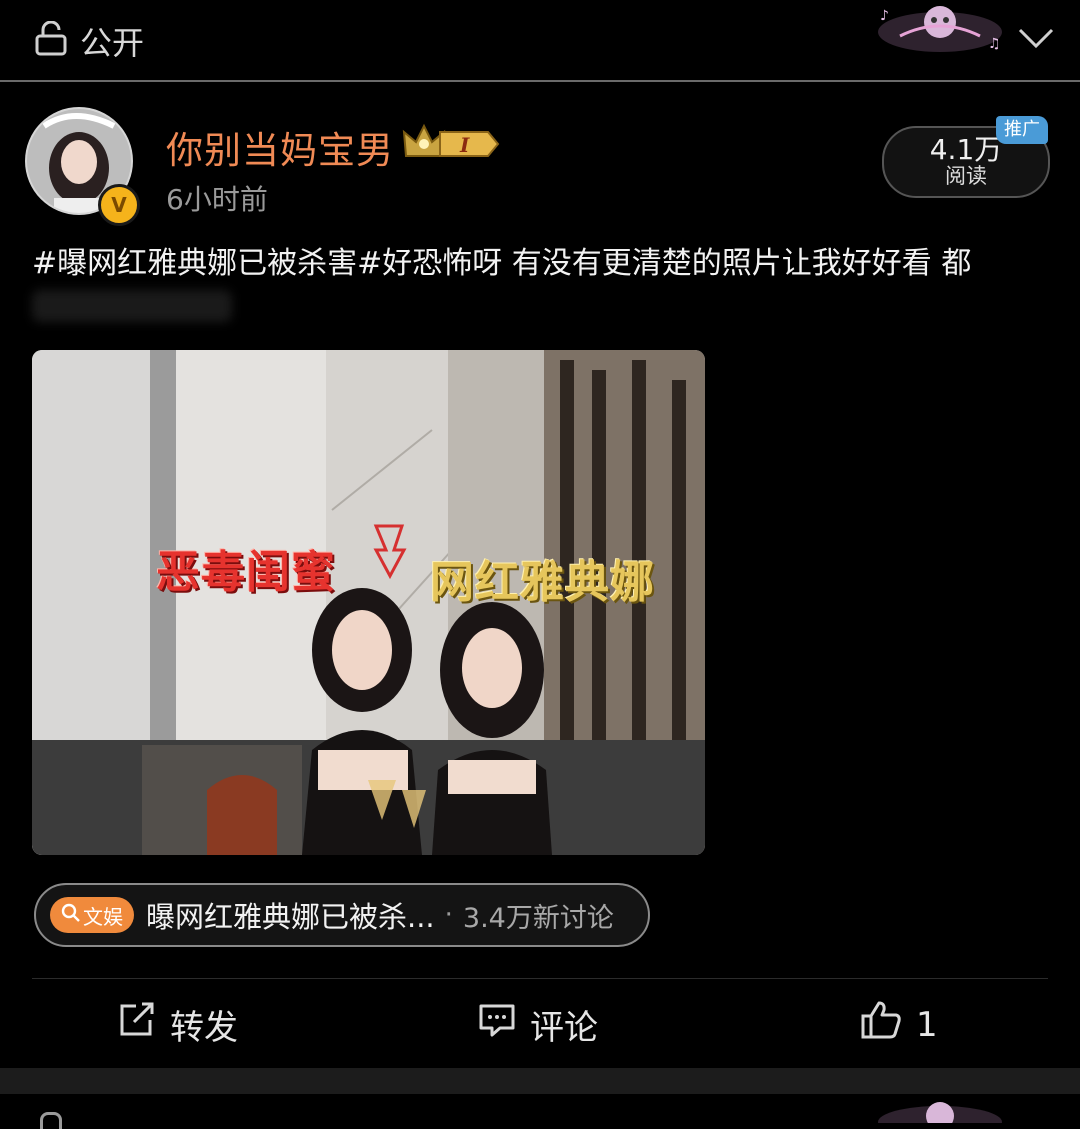  Describe the element at coordinates (547, 264) in the screenshot. I see `post-text: #曝网红雅典娜已被杀害#好恐怖呀 有没有更清楚的照片让我好好看 都` at that location.